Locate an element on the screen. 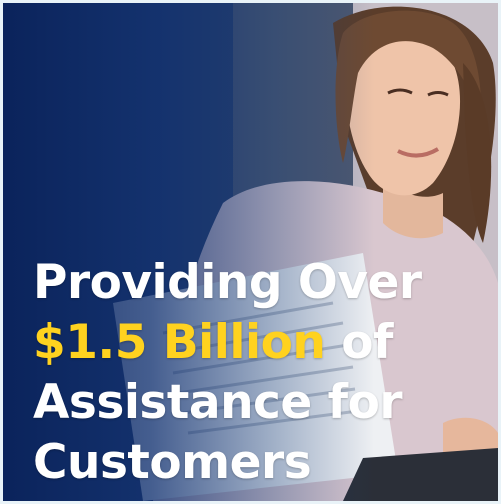 This screenshot has width=501, height=504. headline-line-1: Providing Over is located at coordinates (227, 282).